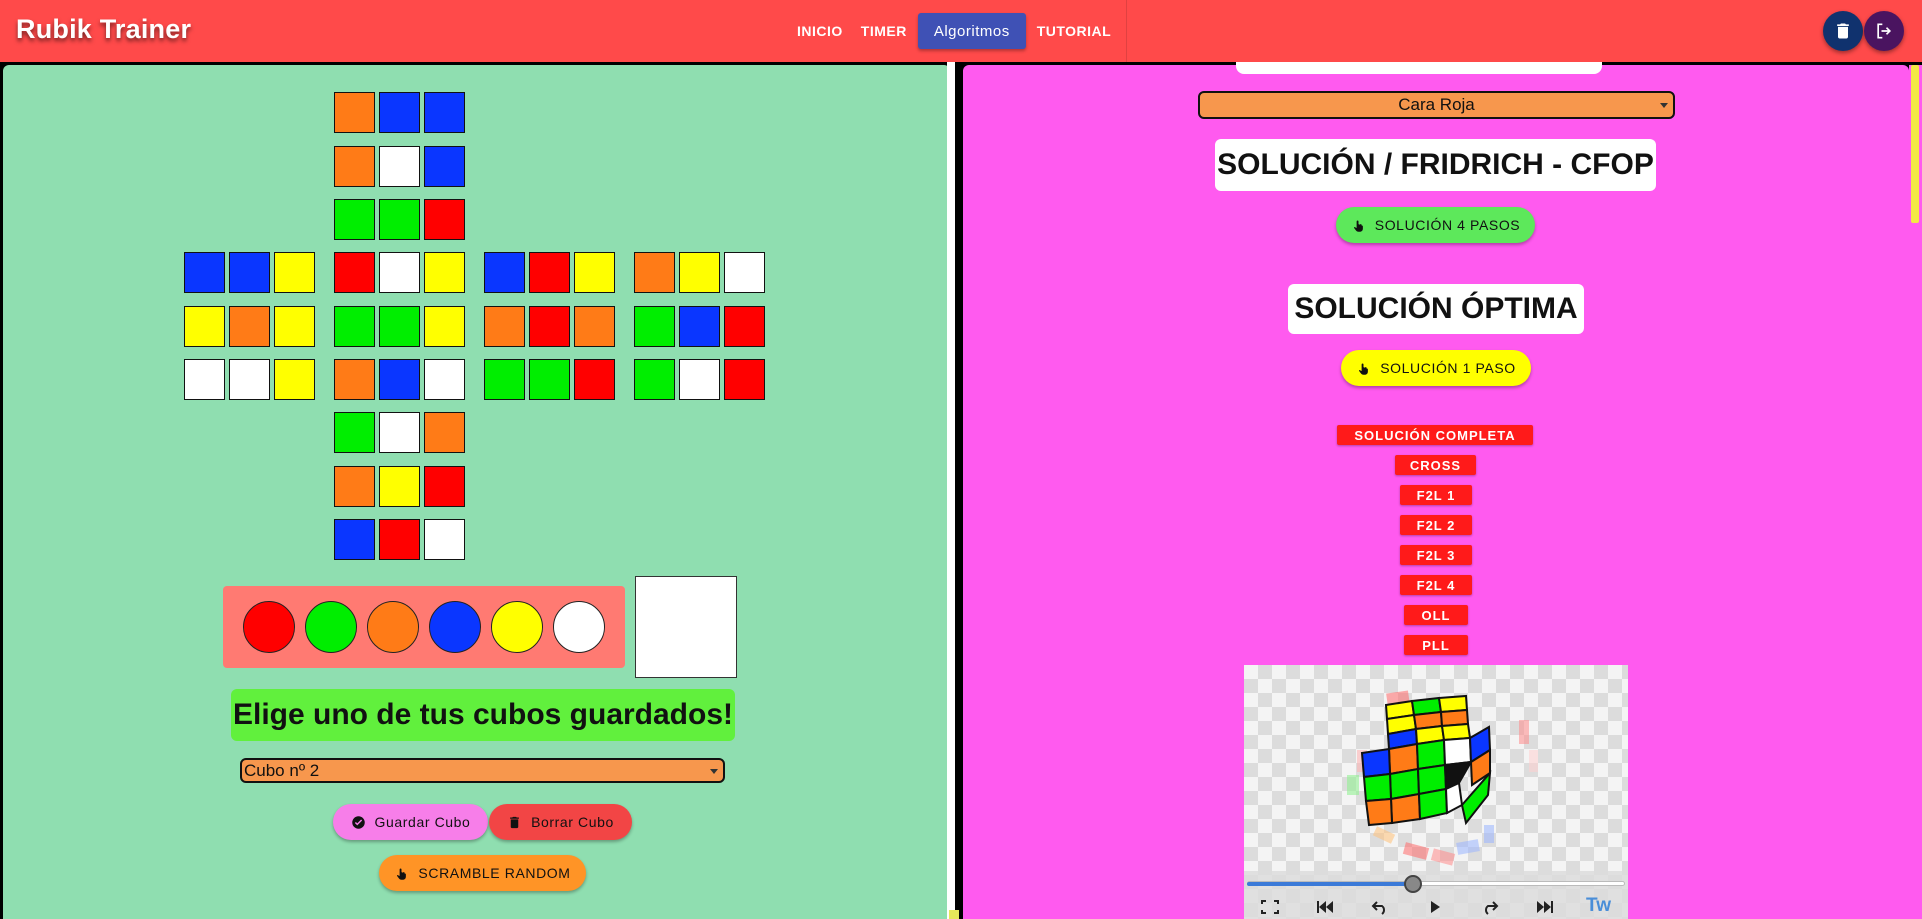 This screenshot has width=1922, height=919. I want to click on face-select: Cara Roja, so click(1436, 105).